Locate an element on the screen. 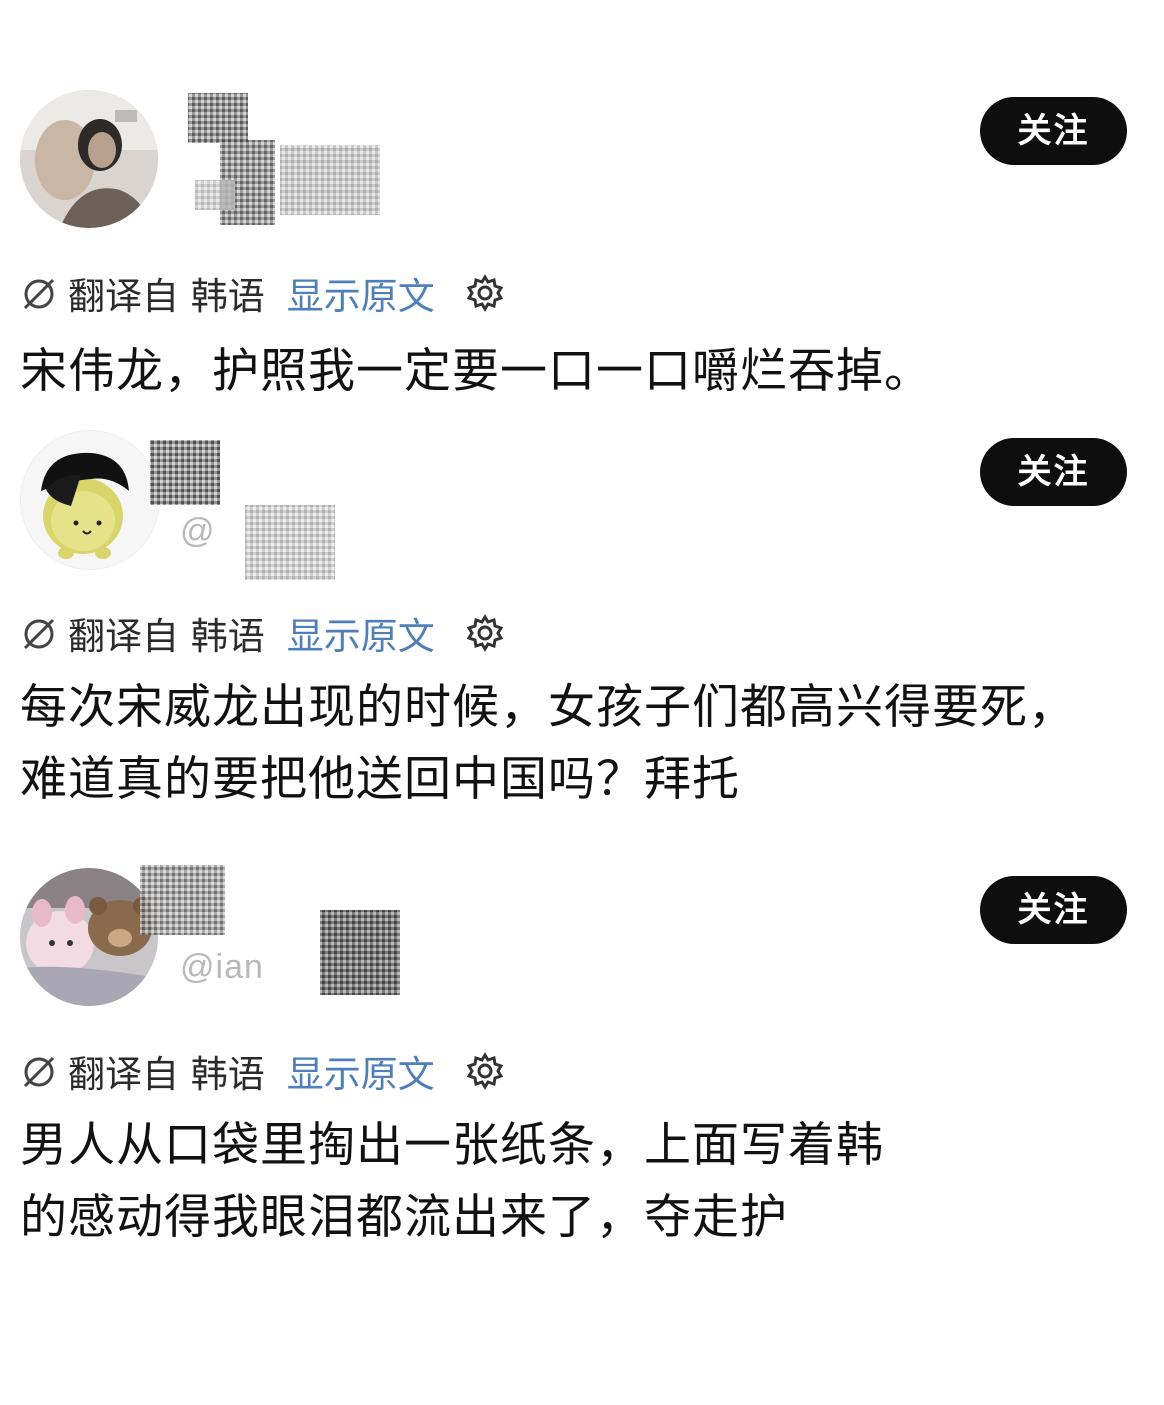 This screenshot has width=1164, height=1405. cropped-overlay is located at coordinates (1022, 1185).